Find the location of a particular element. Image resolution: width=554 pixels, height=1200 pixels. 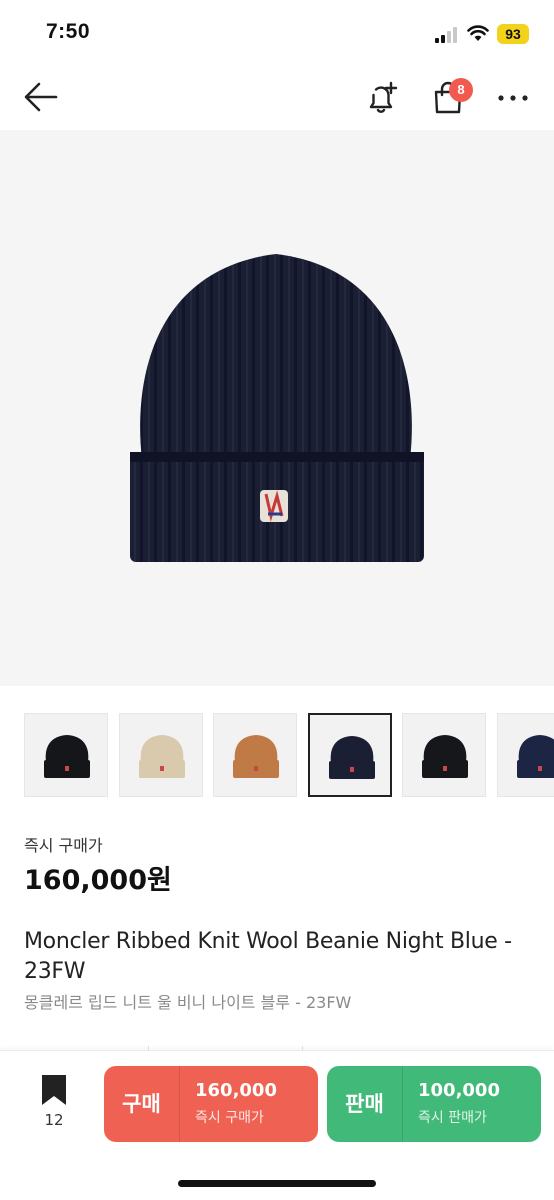

bottom-action-bar: 12 구매 160,000 즉시 구매가 판매 100,000 즉시 판매가 is located at coordinates (277, 1125).